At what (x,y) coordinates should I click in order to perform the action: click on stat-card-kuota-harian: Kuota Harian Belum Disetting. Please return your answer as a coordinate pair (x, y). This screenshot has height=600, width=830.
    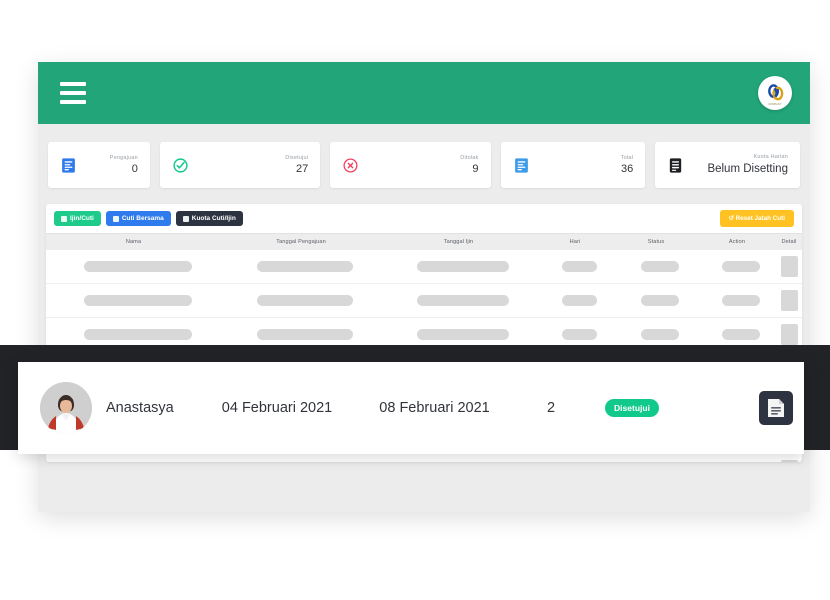
    Looking at the image, I should click on (727, 165).